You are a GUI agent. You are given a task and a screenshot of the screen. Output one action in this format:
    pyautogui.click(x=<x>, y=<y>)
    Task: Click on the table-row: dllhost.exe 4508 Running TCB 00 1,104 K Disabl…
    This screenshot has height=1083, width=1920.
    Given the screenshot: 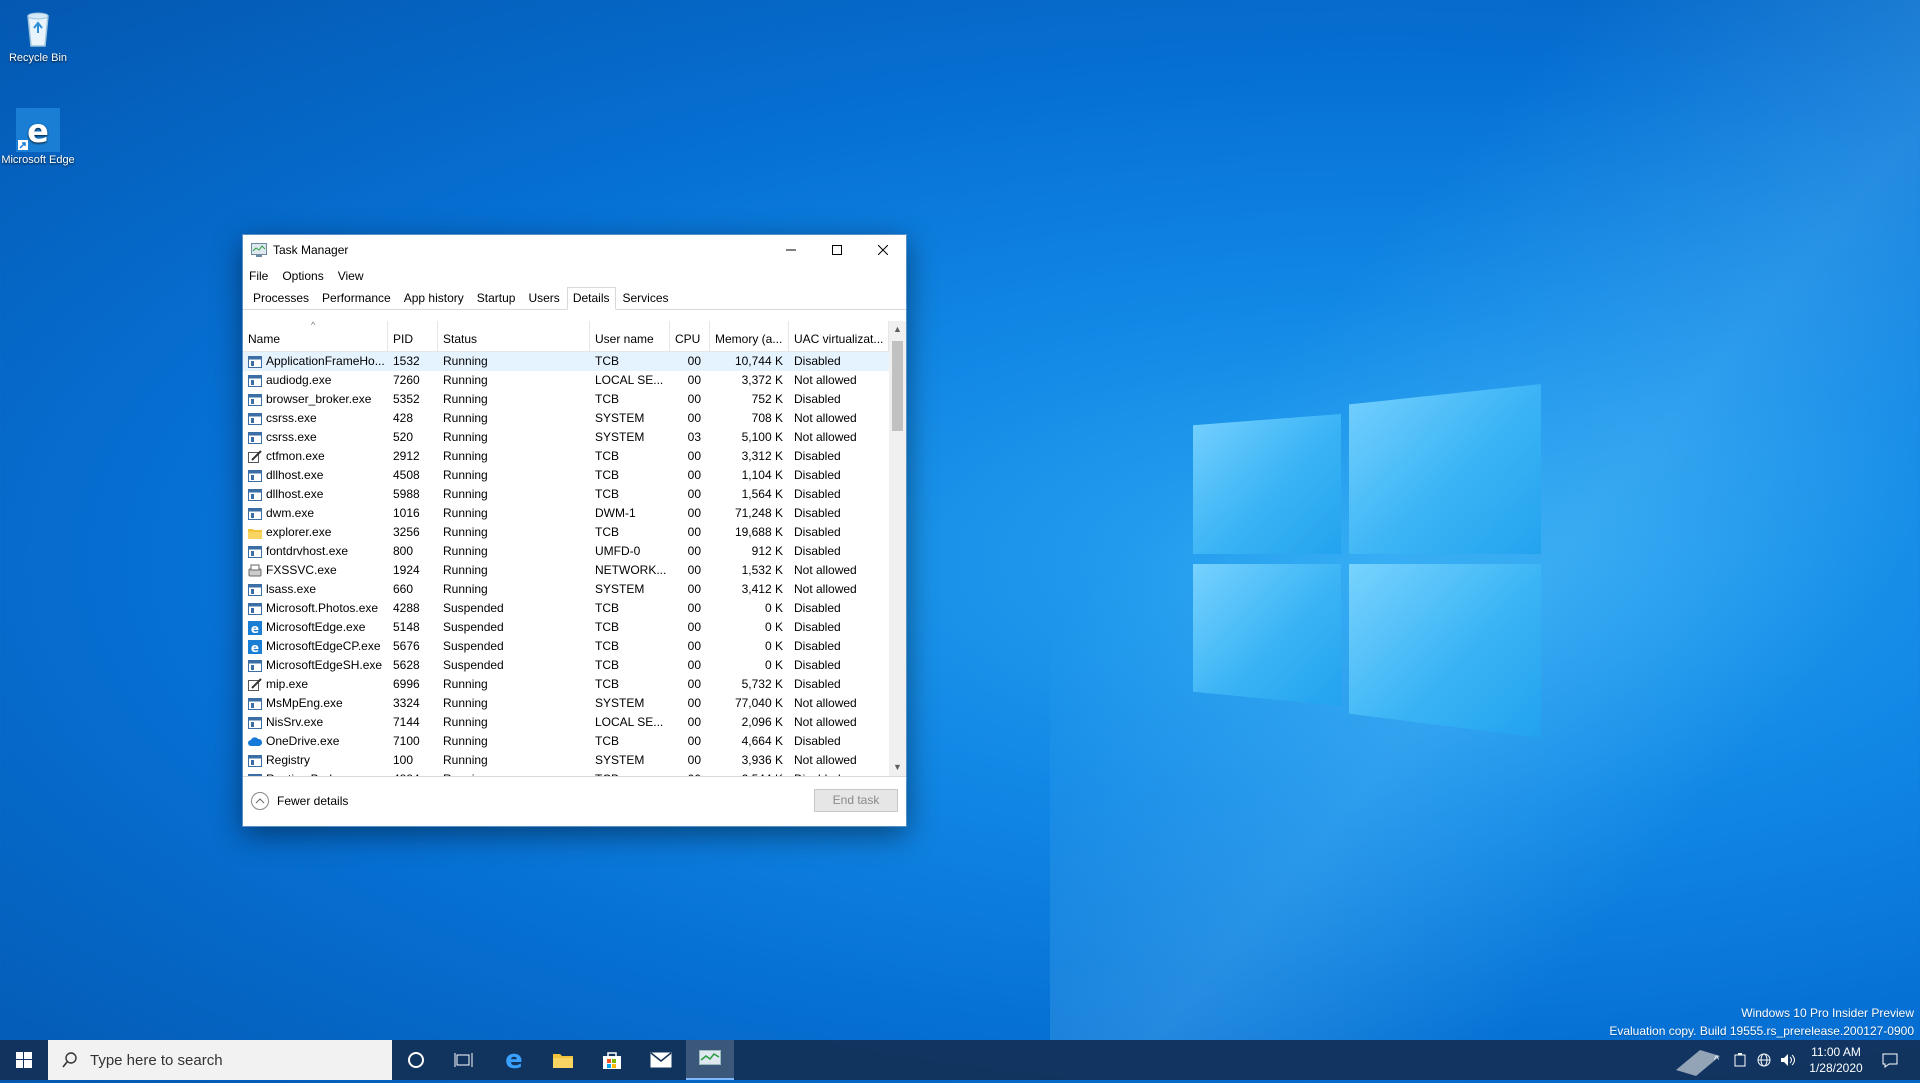 What is the action you would take?
    pyautogui.click(x=566, y=475)
    